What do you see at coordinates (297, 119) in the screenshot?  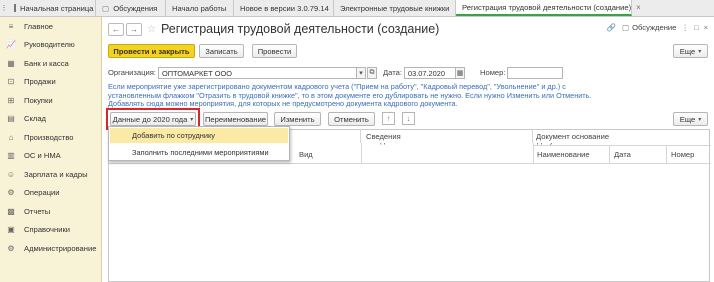 I see `edit-button: Изменить` at bounding box center [297, 119].